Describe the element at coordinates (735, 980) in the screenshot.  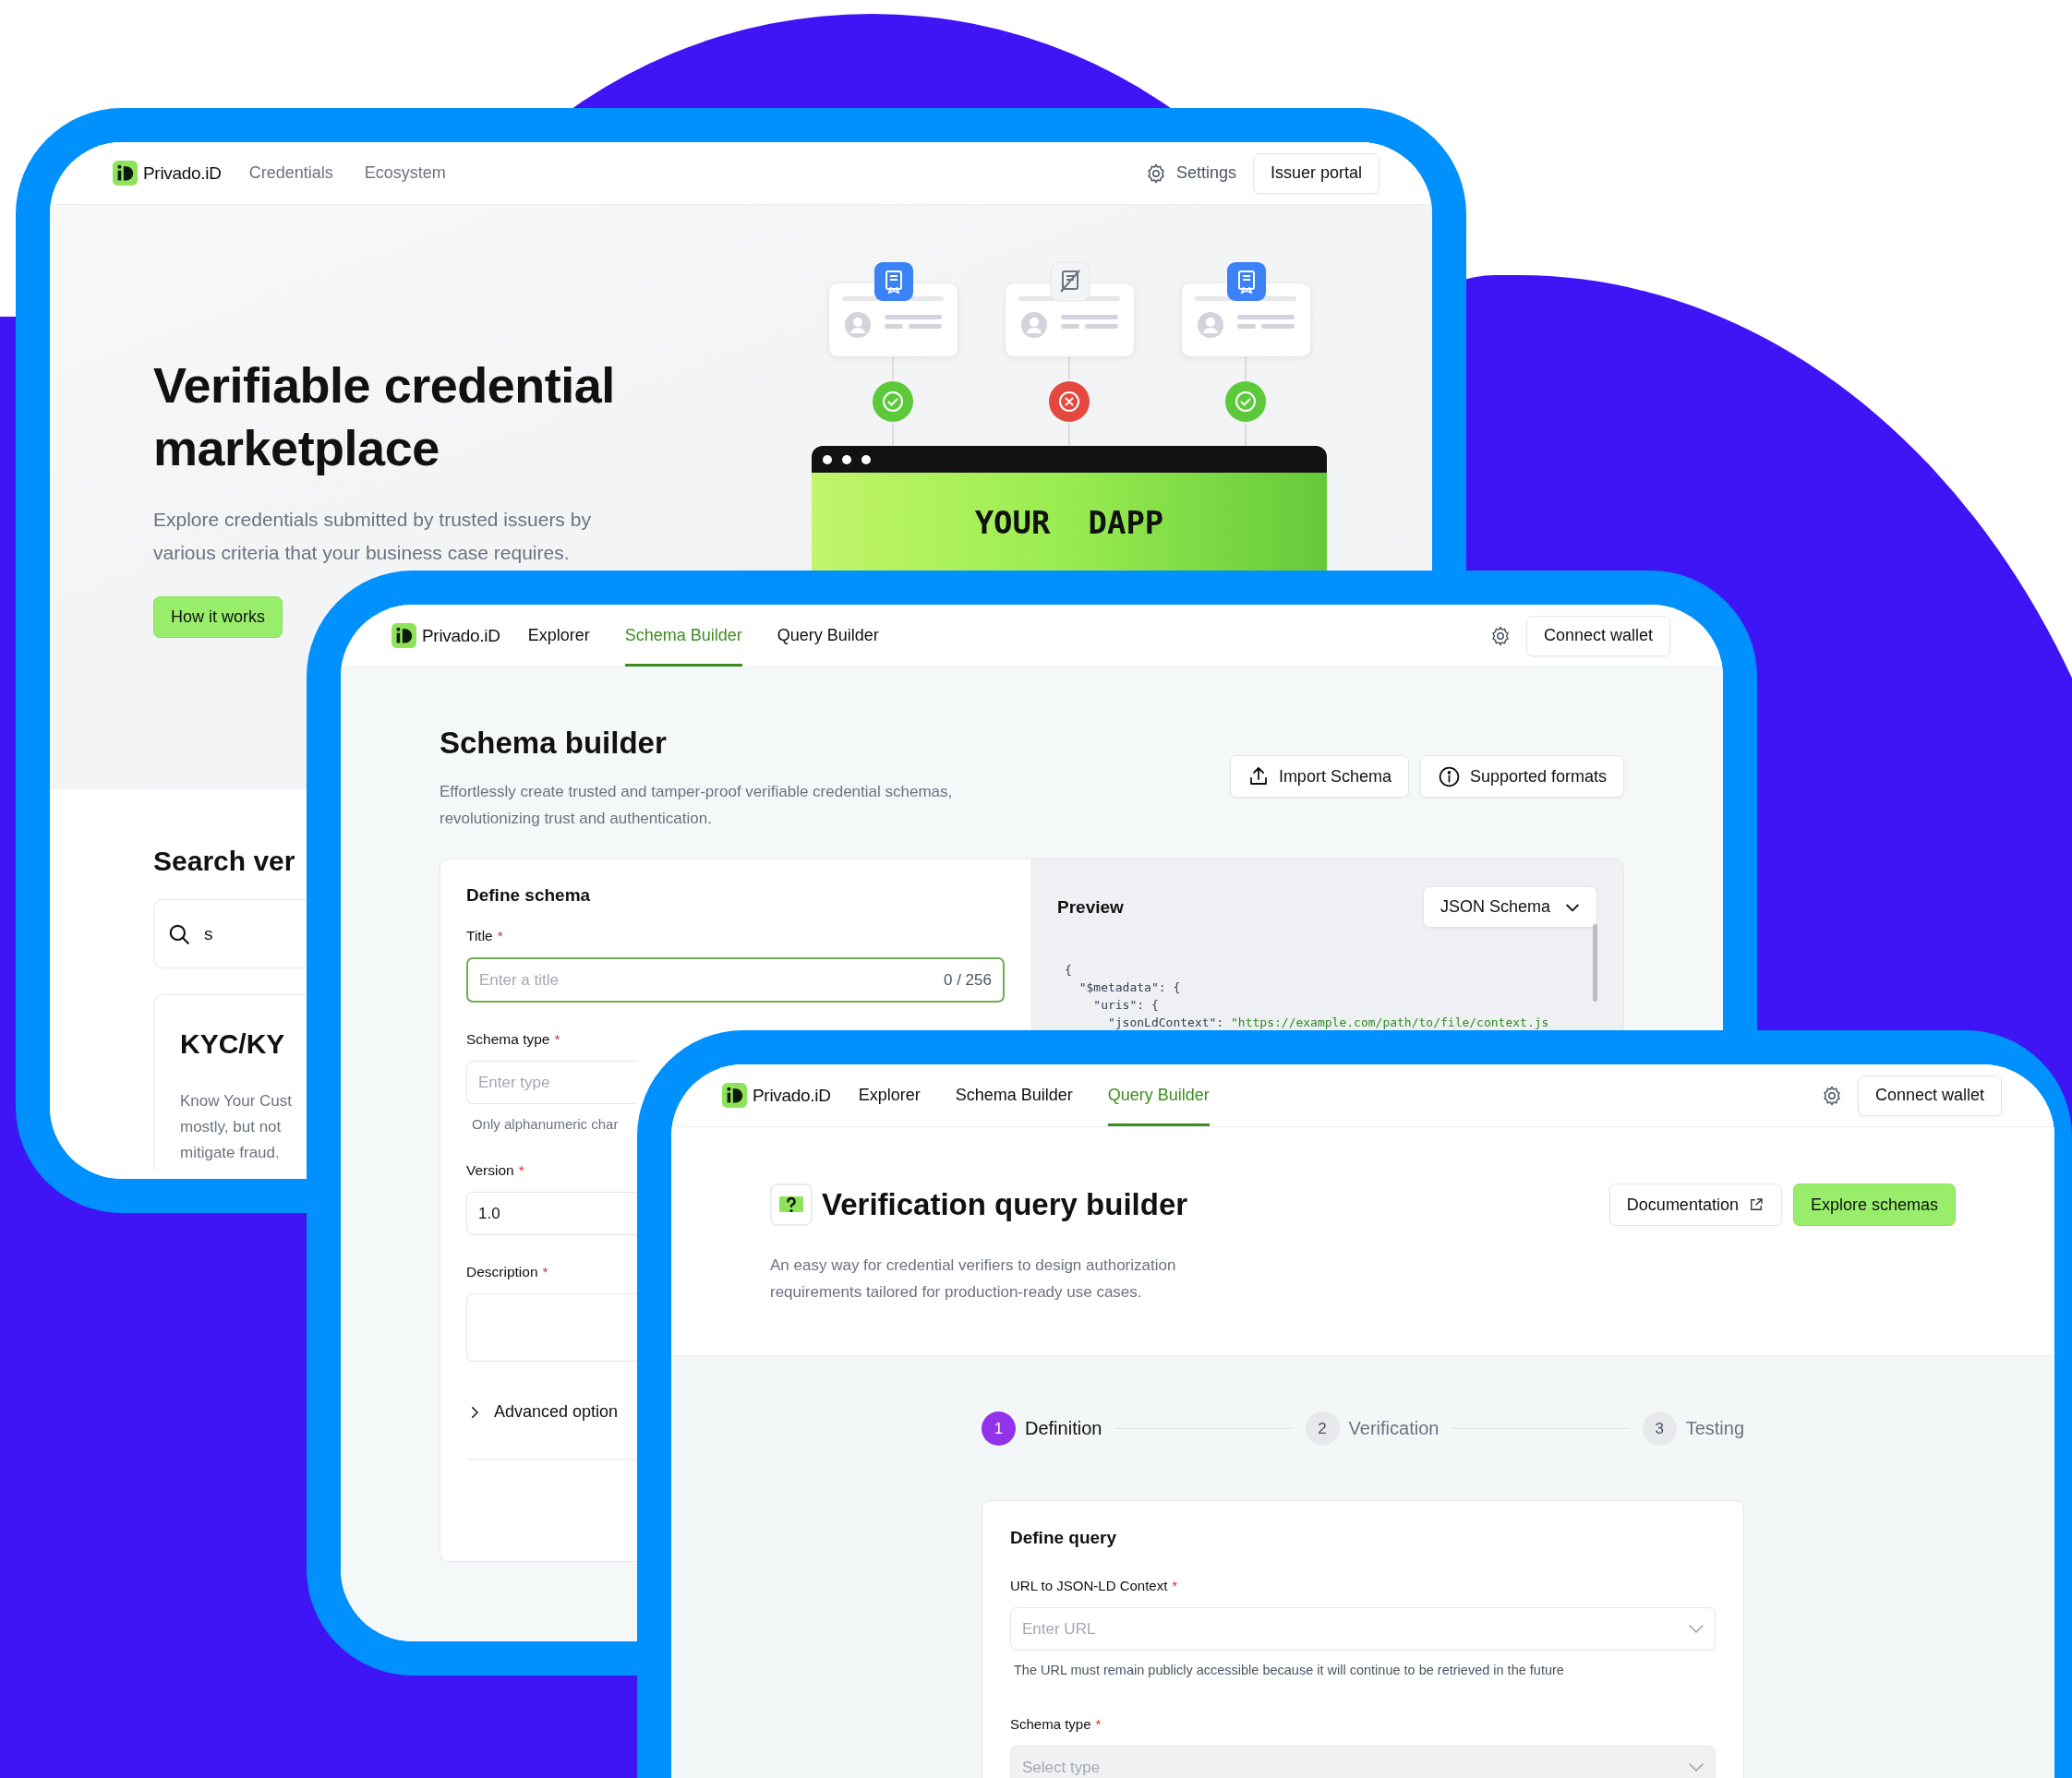
I see `text-field: Enter a title 0 / 256` at that location.